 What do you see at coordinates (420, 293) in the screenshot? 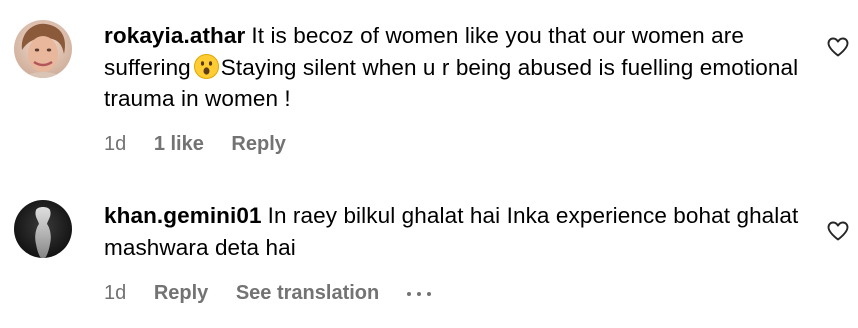
I see `more-options-icon` at bounding box center [420, 293].